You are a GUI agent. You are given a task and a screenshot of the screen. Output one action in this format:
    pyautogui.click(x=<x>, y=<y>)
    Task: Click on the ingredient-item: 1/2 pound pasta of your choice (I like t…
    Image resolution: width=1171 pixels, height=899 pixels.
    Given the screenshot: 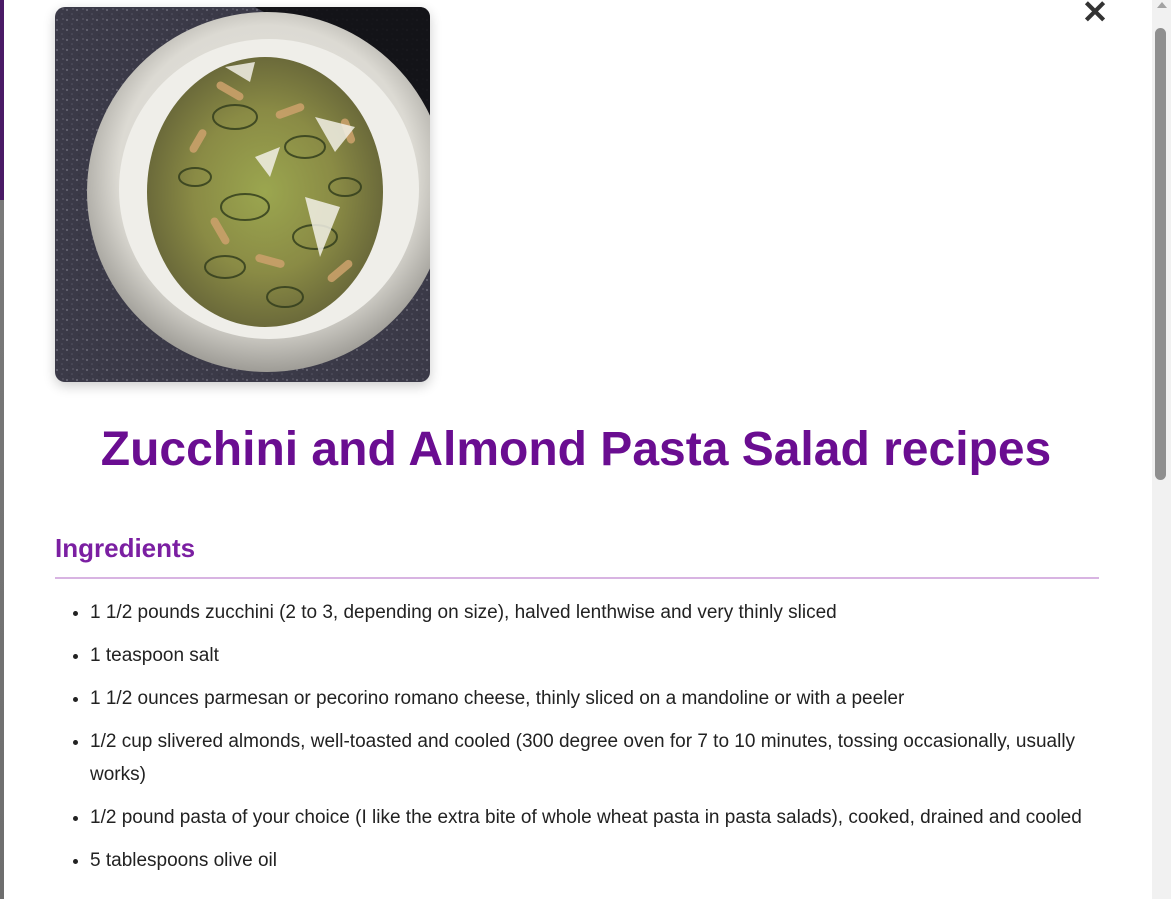 What is the action you would take?
    pyautogui.click(x=612, y=817)
    